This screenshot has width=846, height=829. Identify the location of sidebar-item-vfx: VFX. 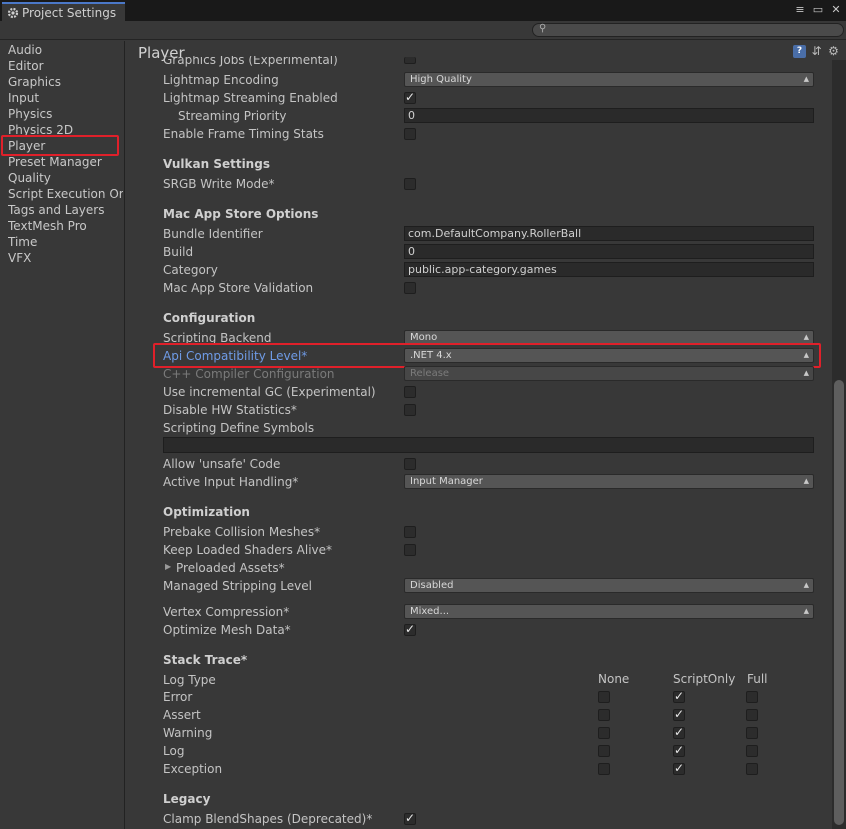
(65, 258).